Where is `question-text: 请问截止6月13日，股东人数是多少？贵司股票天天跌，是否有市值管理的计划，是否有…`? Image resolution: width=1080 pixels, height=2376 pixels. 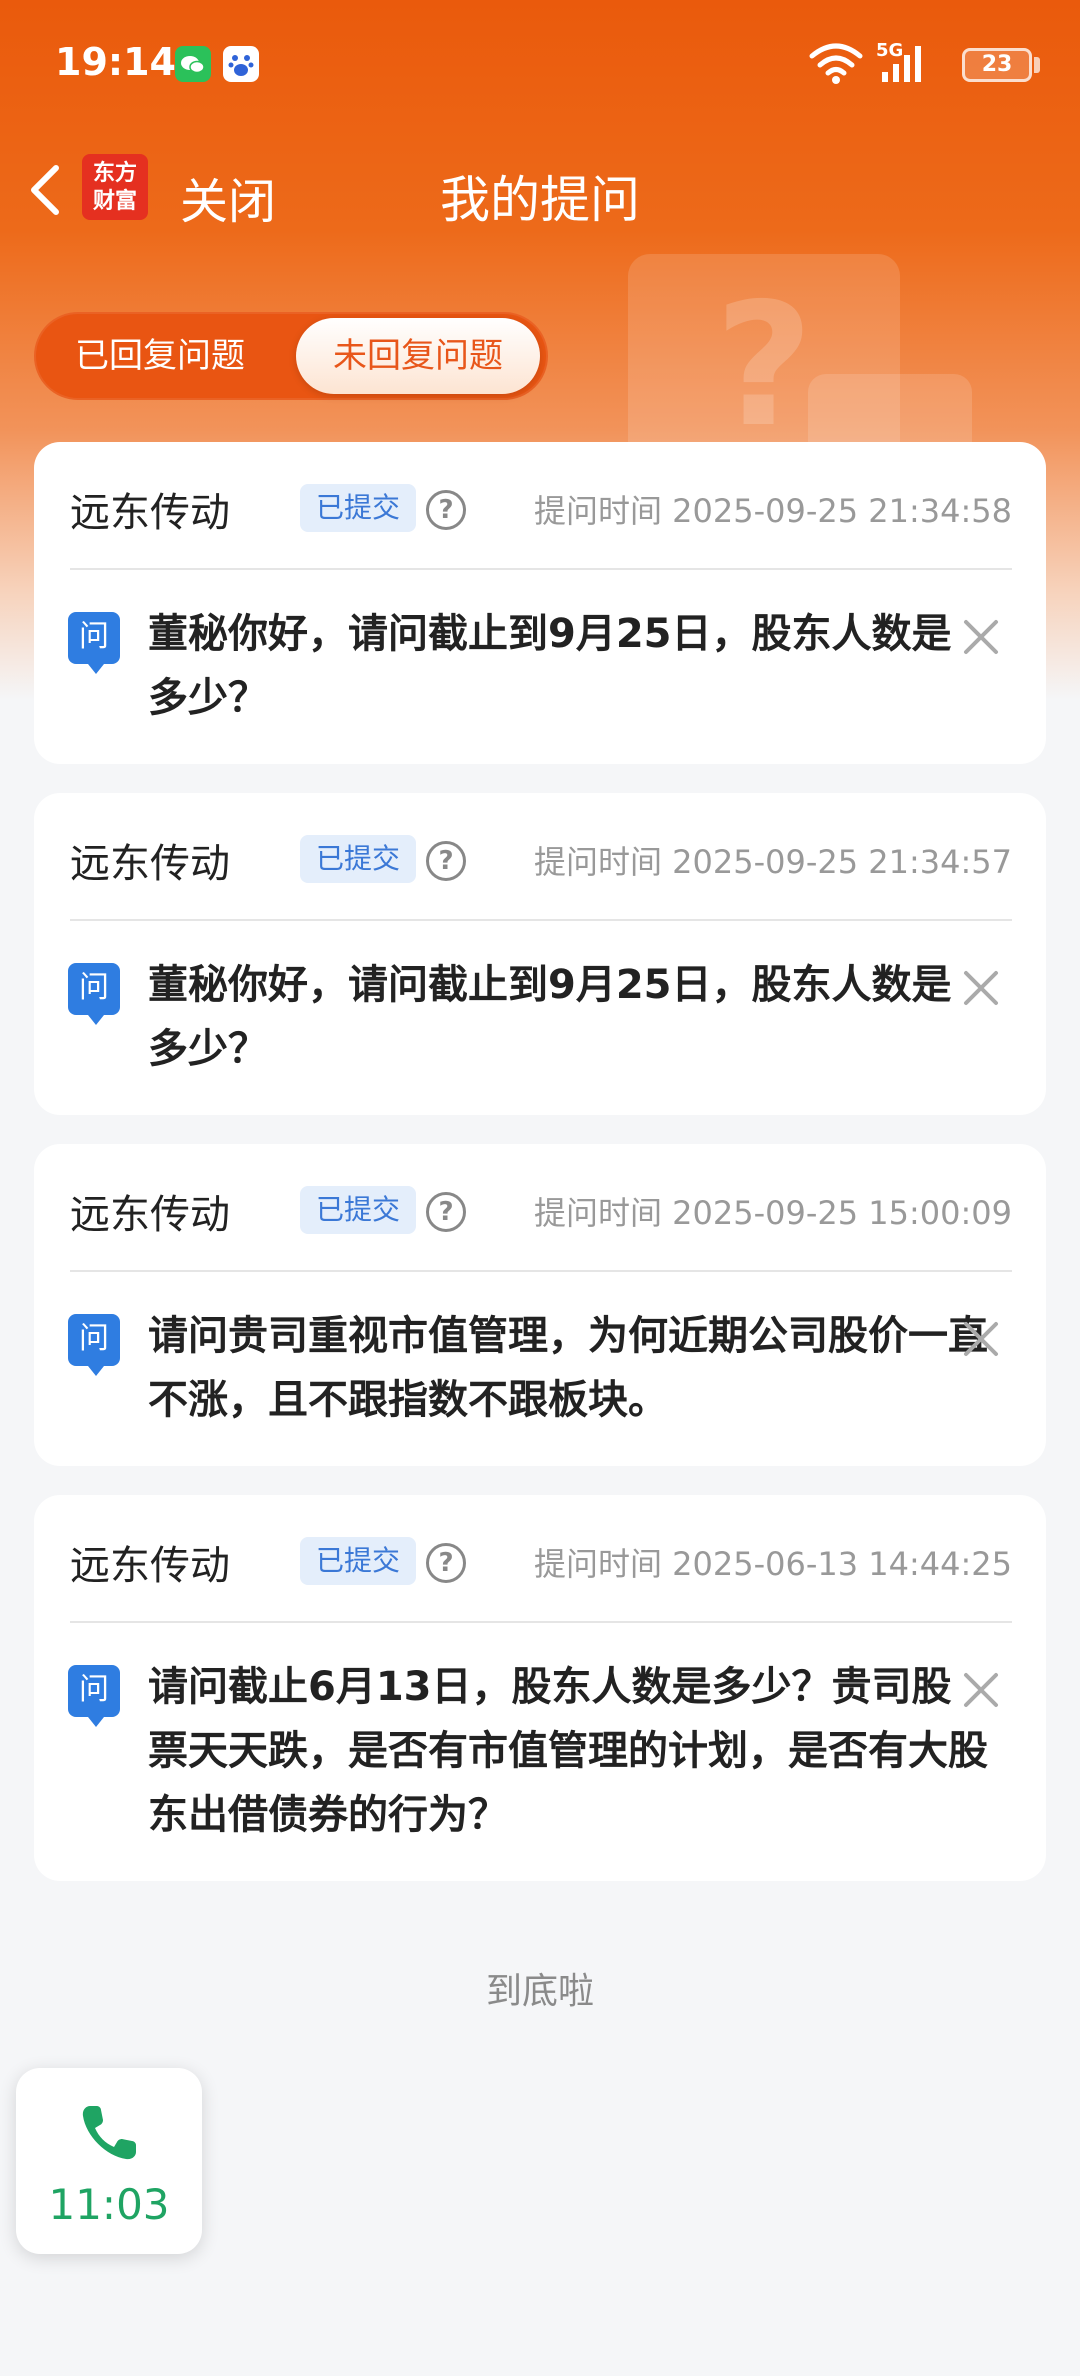 question-text: 请问截止6月13日，股东人数是多少？贵司股票天天跌，是否有市值管理的计划，是否有… is located at coordinates (568, 1751).